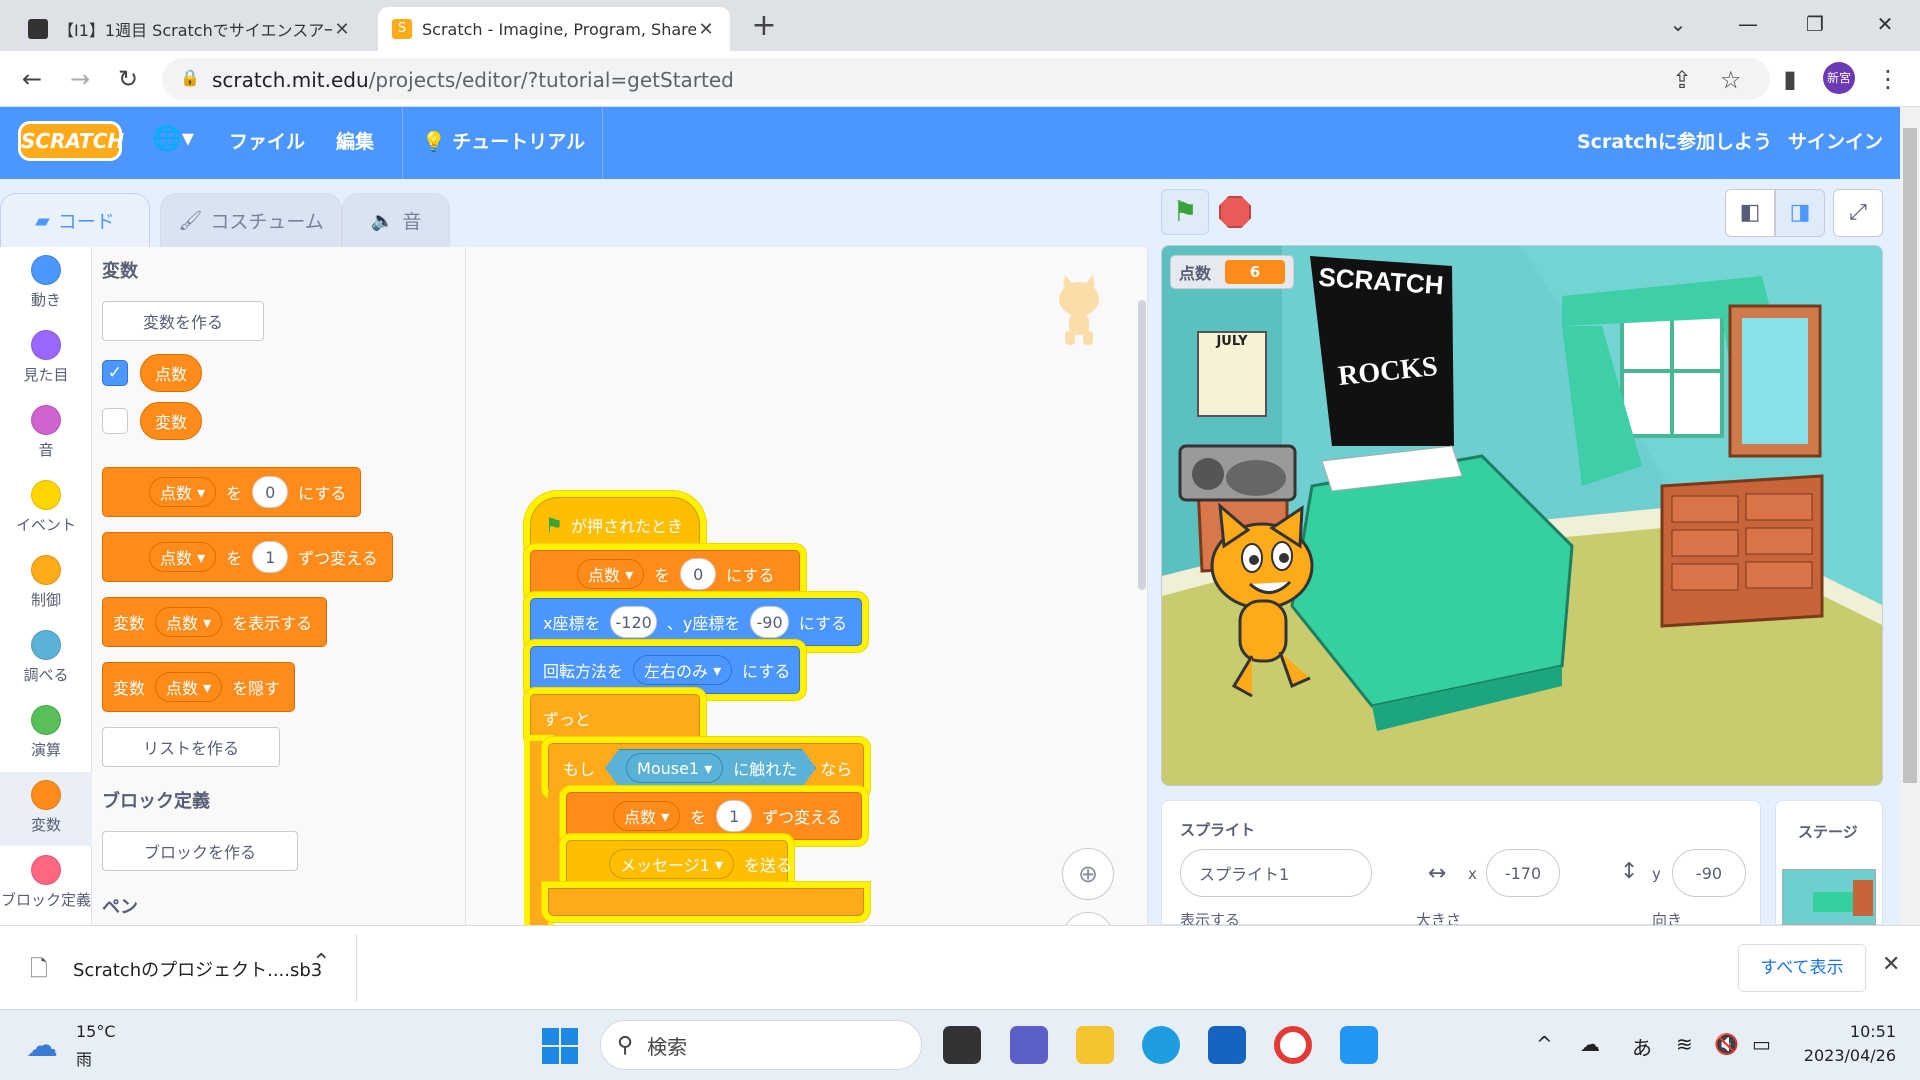 This screenshot has width=1920, height=1080. I want to click on message-dropdown: メッセージ1 ▾, so click(671, 864).